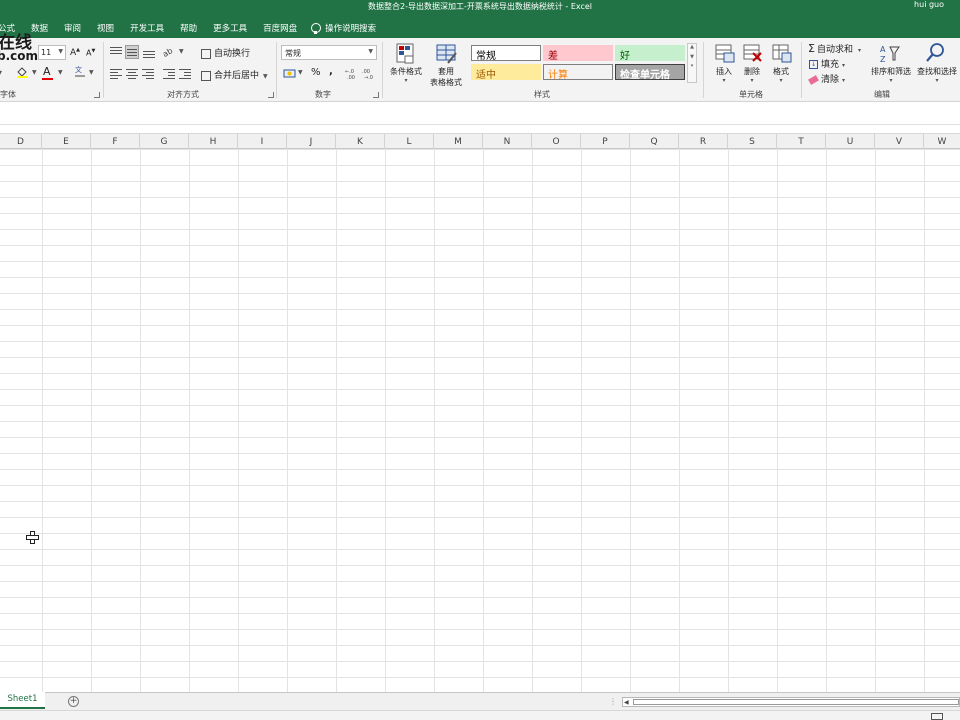  I want to click on sheet-tab-sheet1: Sheet1, so click(22, 700).